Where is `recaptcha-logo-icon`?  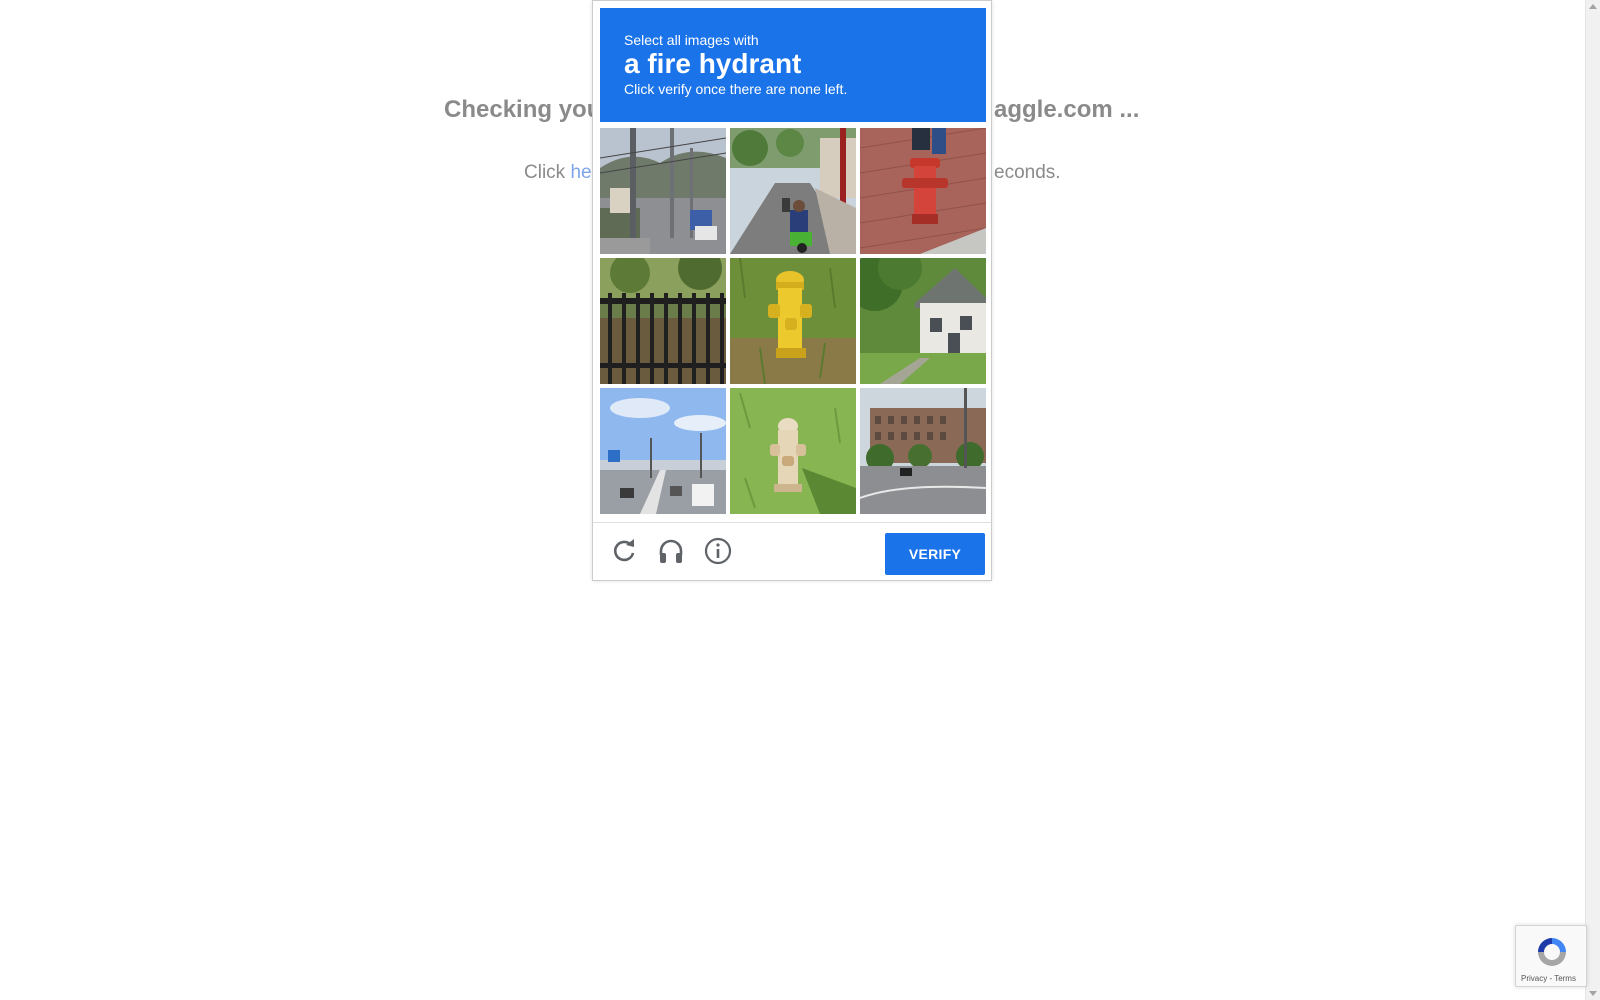 recaptcha-logo-icon is located at coordinates (1552, 954).